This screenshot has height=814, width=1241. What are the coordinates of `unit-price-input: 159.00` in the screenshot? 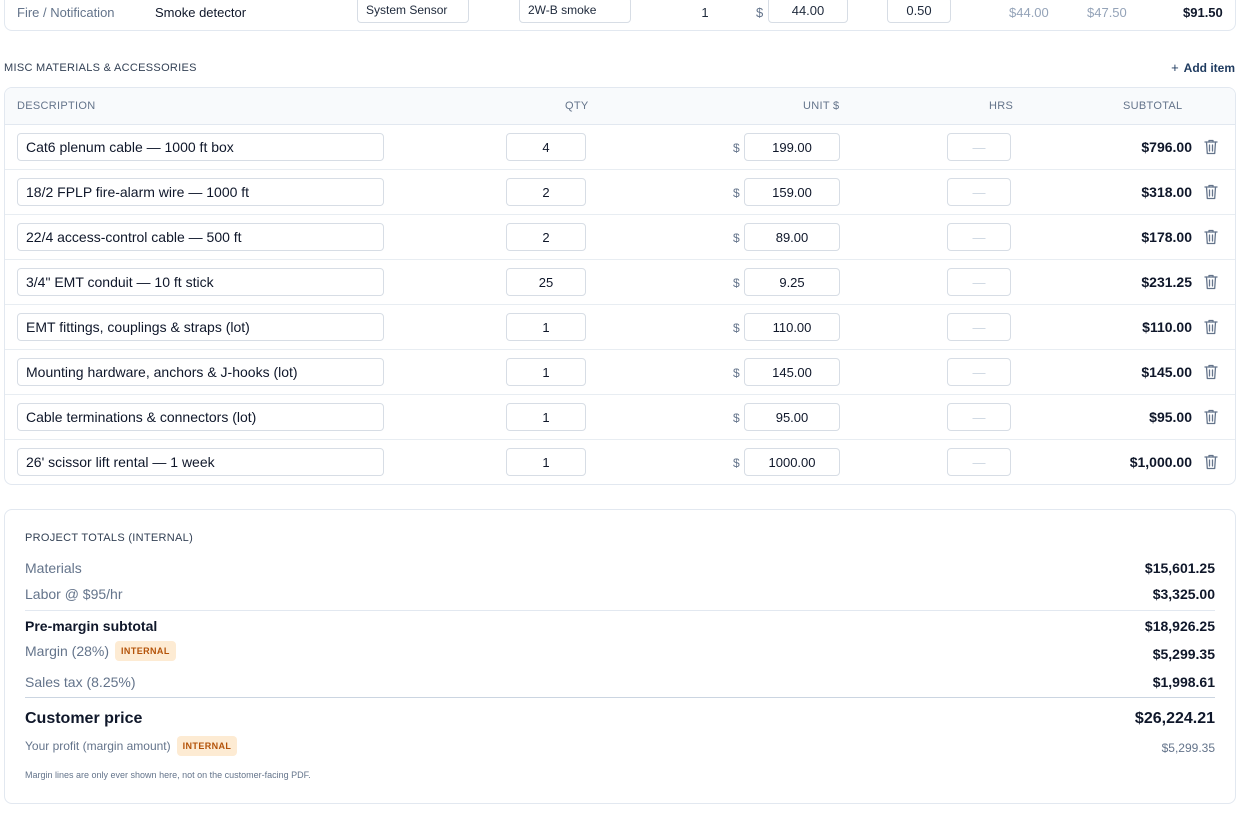 It's located at (792, 192).